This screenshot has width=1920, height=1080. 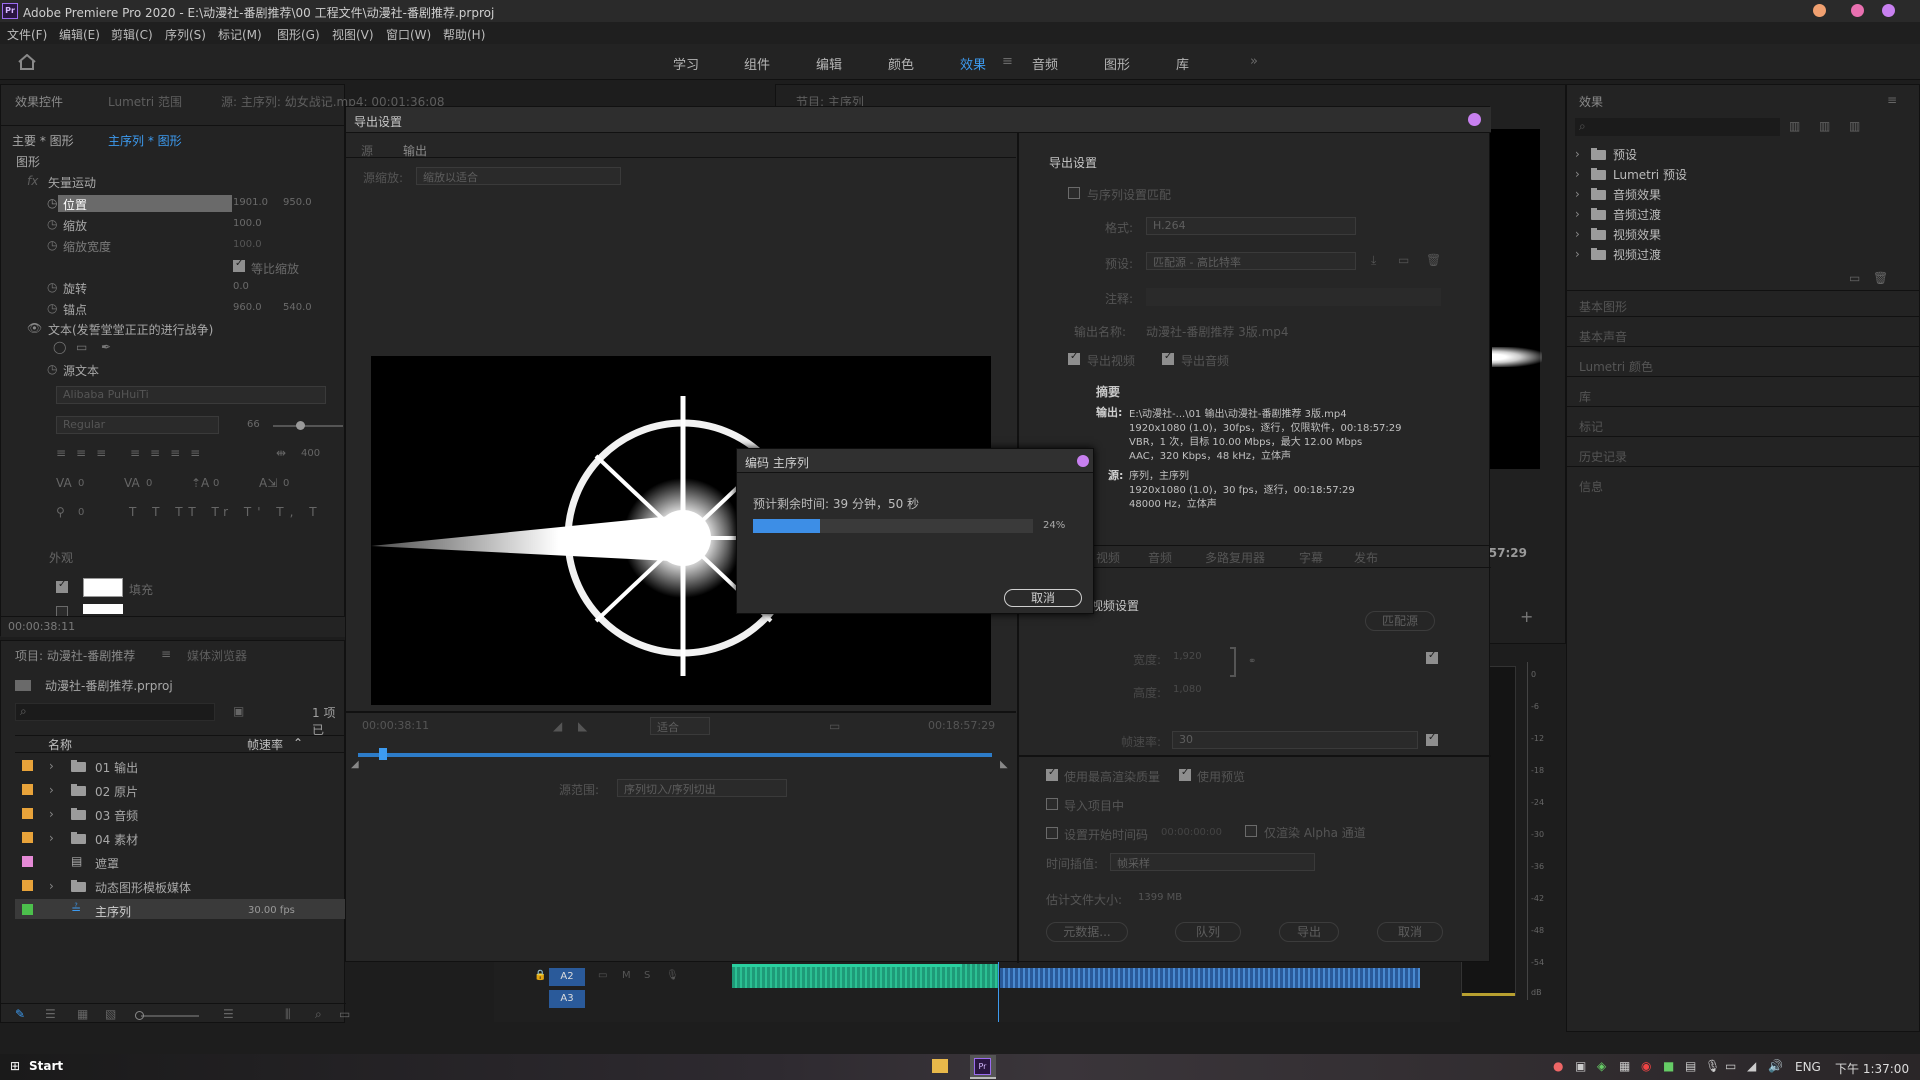 What do you see at coordinates (116, 815) in the screenshot?
I see `project-item-audio: 03 音频` at bounding box center [116, 815].